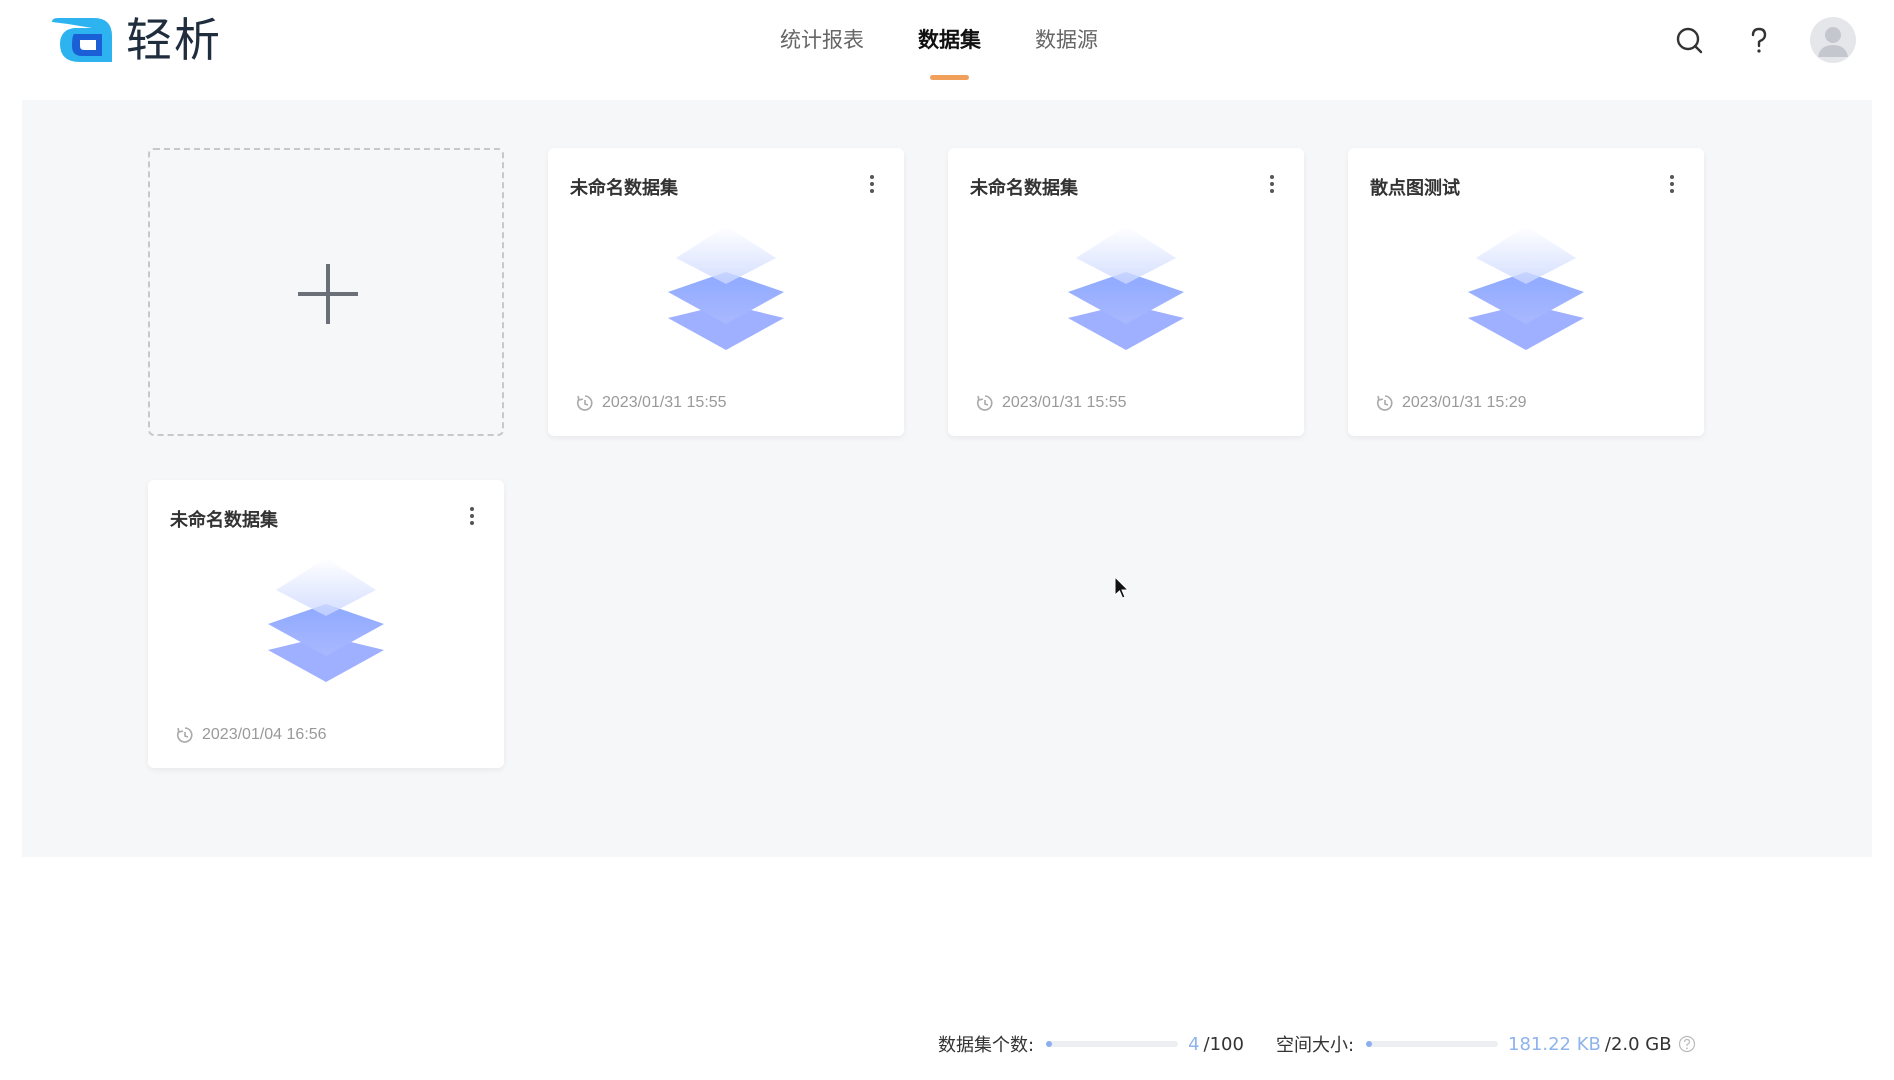 The width and height of the screenshot is (1894, 1080). Describe the element at coordinates (1689, 40) in the screenshot. I see `search-icon` at that location.